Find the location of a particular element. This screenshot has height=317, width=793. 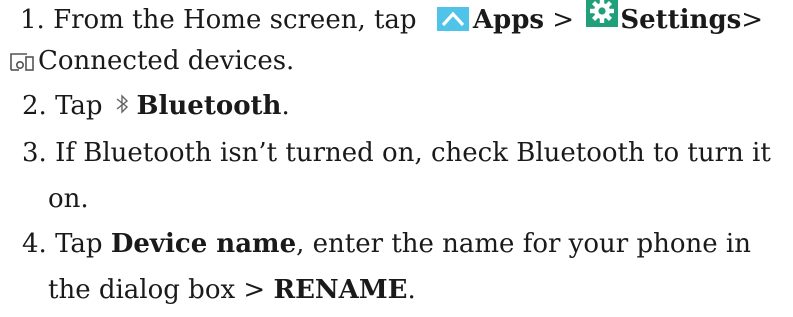

step-1-continuation: Connected devices. is located at coordinates (166, 61).